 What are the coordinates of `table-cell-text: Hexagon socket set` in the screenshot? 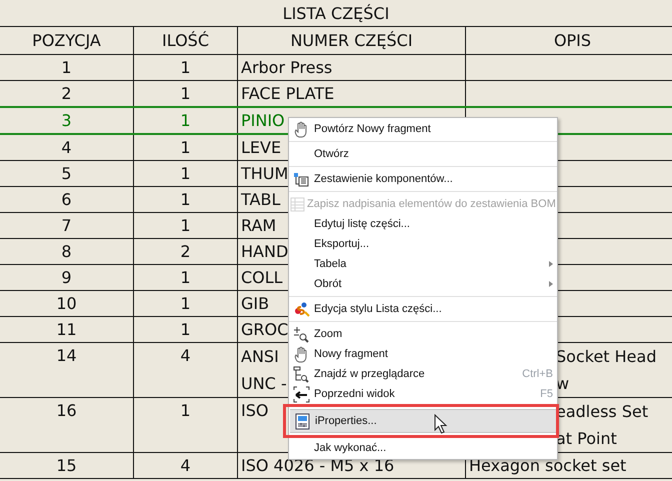 It's located at (547, 466).